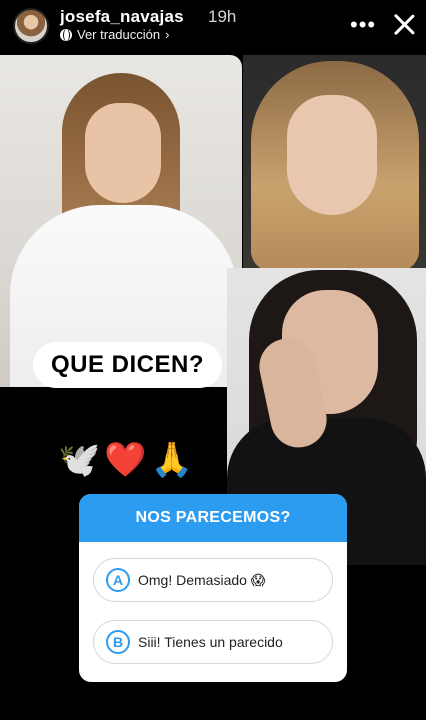 The image size is (426, 720). What do you see at coordinates (213, 518) in the screenshot?
I see `poll-title: NOS PARECEMOS?` at bounding box center [213, 518].